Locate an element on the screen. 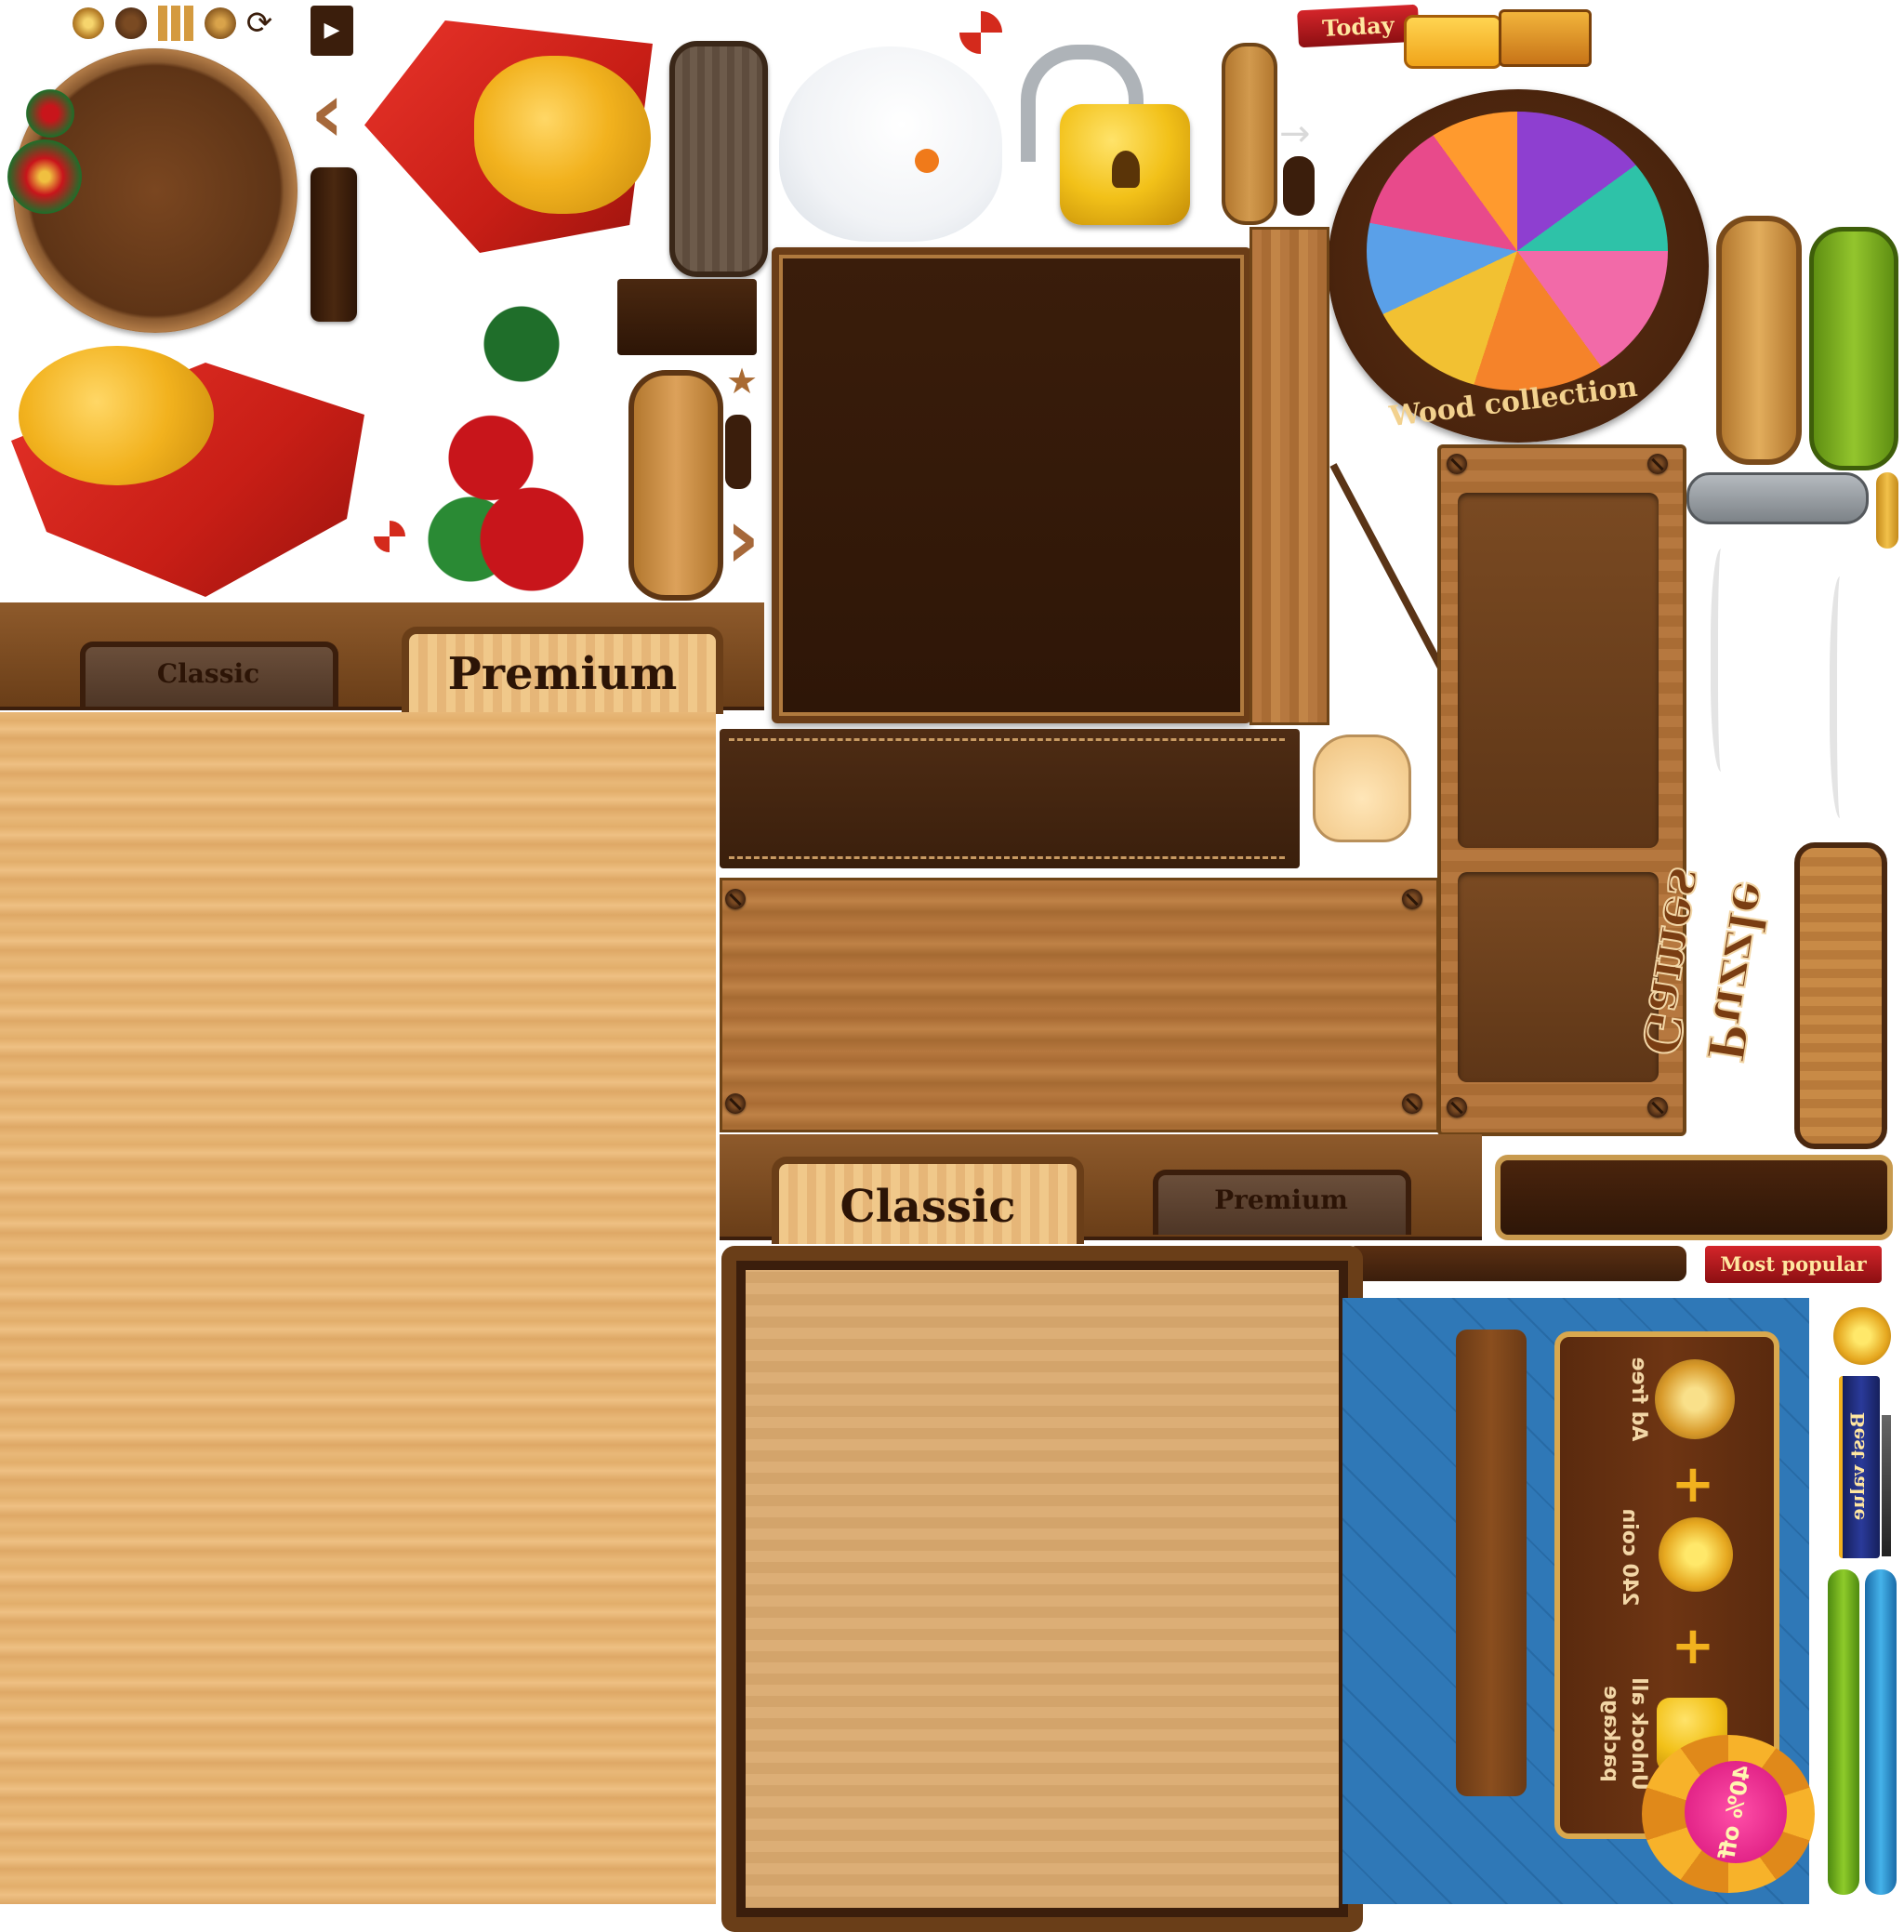 The image size is (1904, 1932). offer-ad-free-label: Ad free is located at coordinates (1638, 1399).